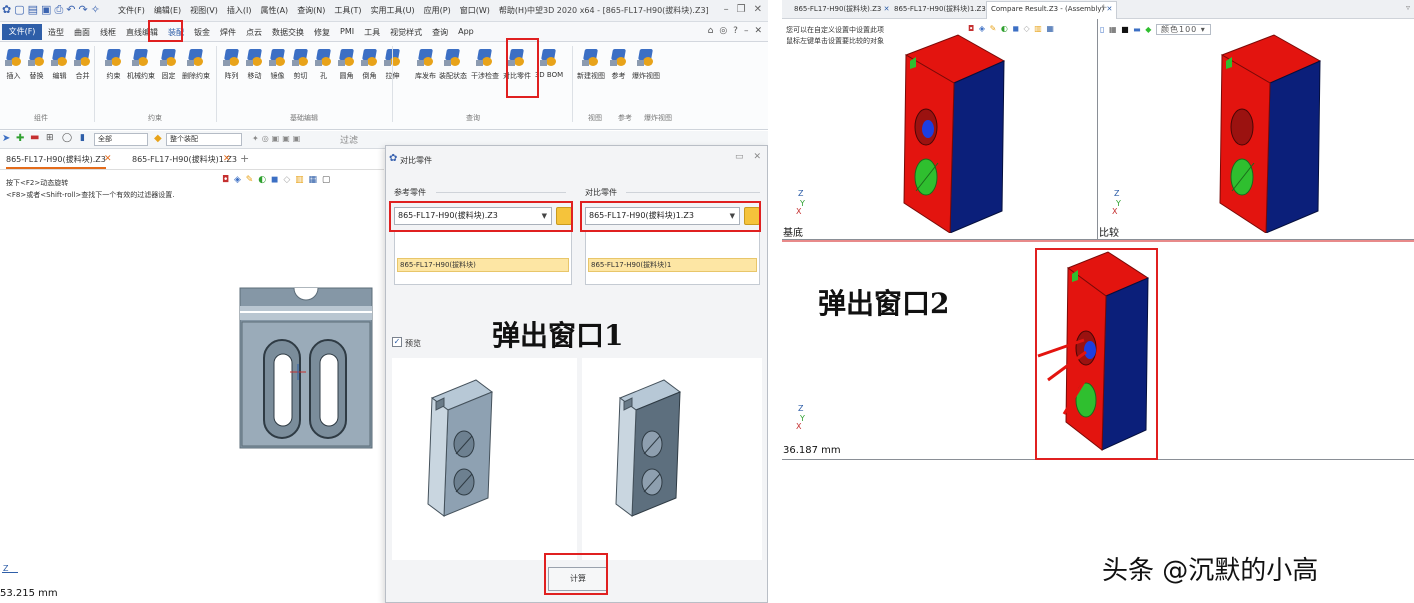  Describe the element at coordinates (239, 10) in the screenshot. I see `menu-insert: 插入(I)` at that location.